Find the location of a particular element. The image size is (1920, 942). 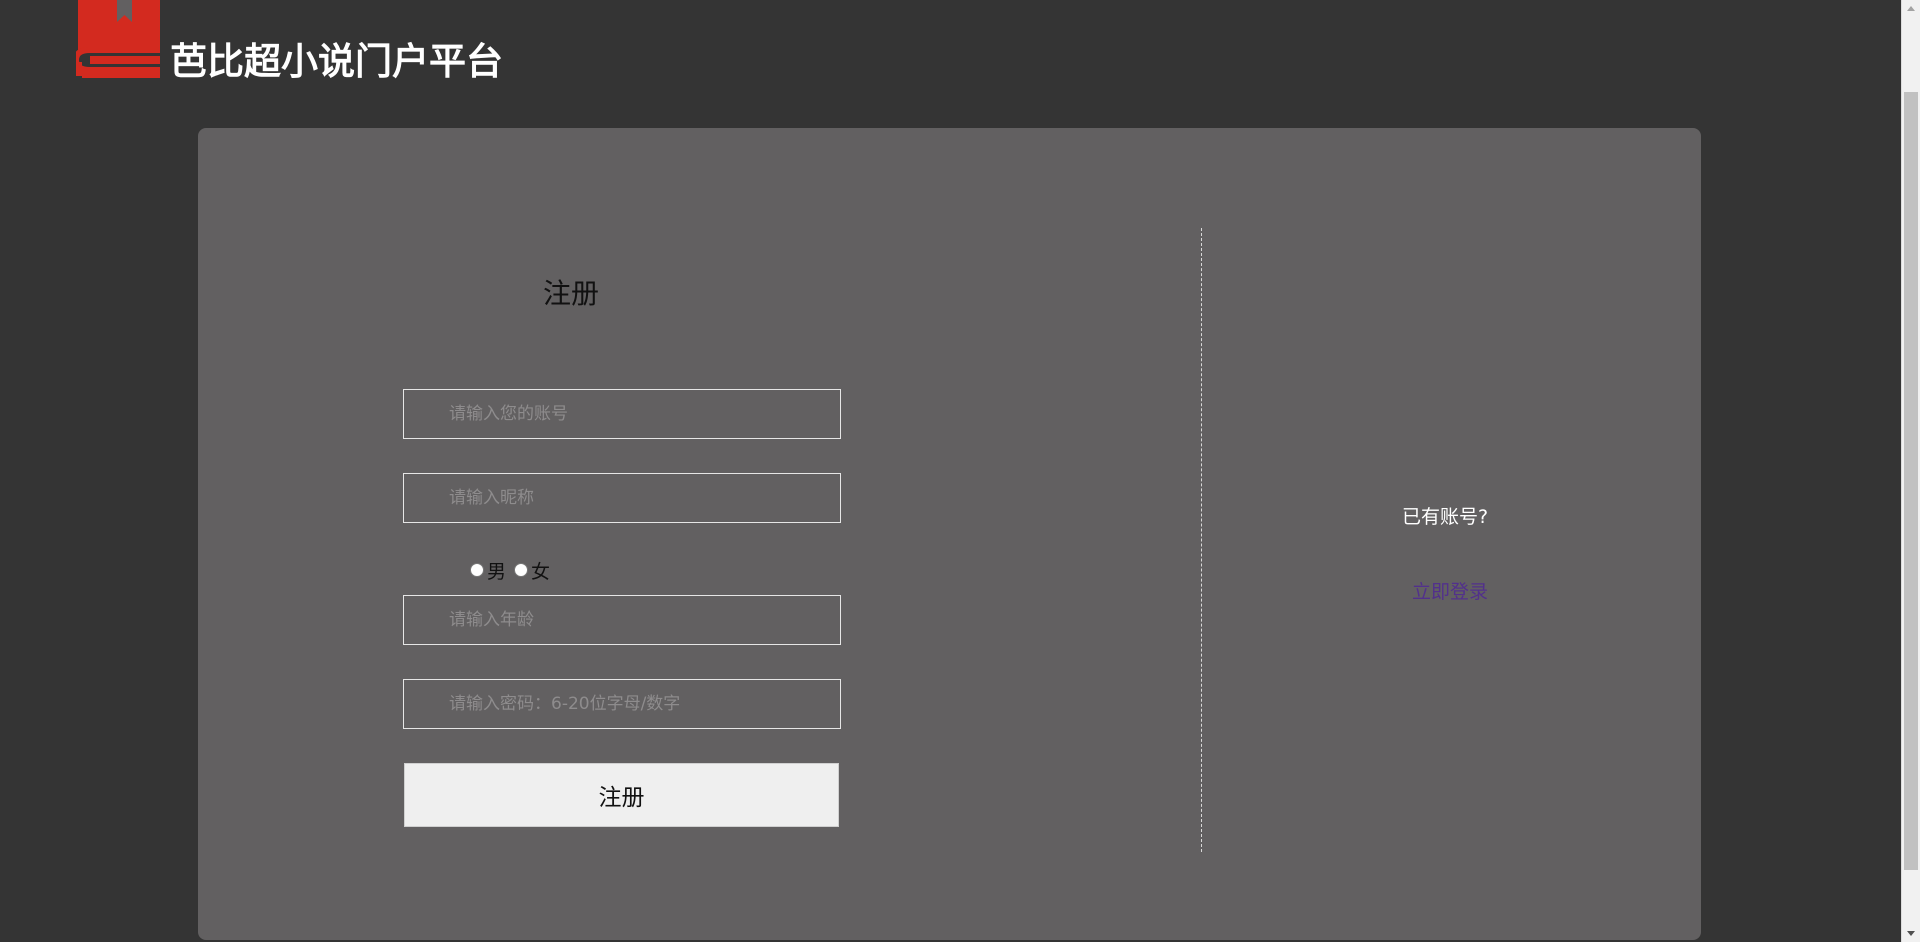

gender-female-radio is located at coordinates (521, 570).